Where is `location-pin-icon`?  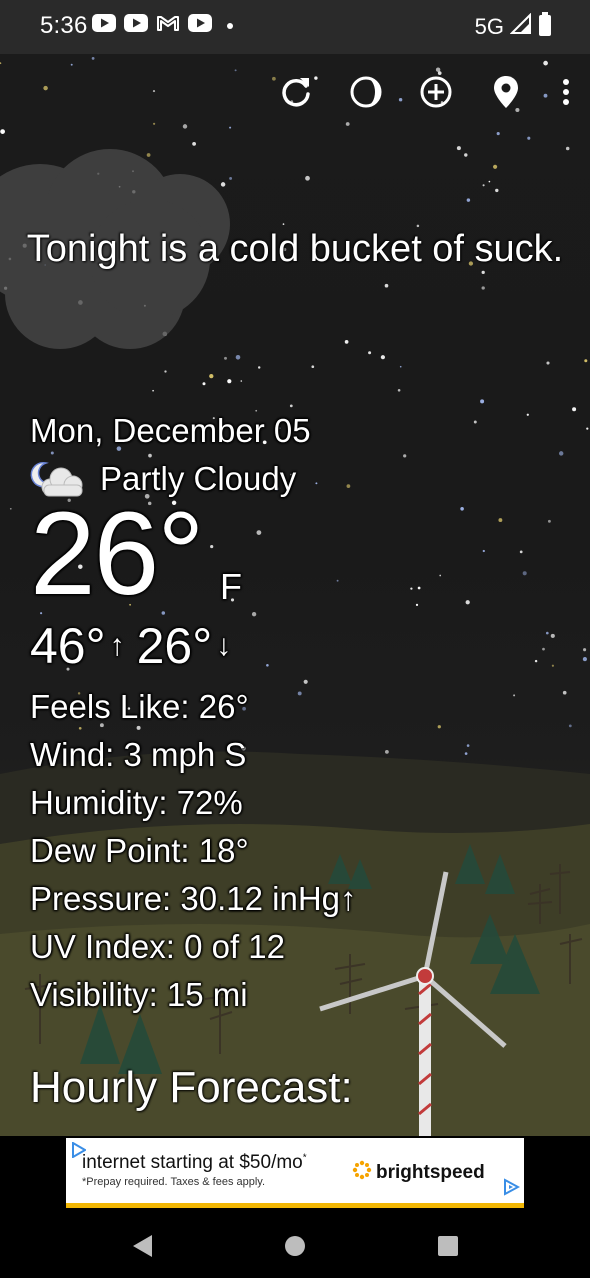 location-pin-icon is located at coordinates (506, 92).